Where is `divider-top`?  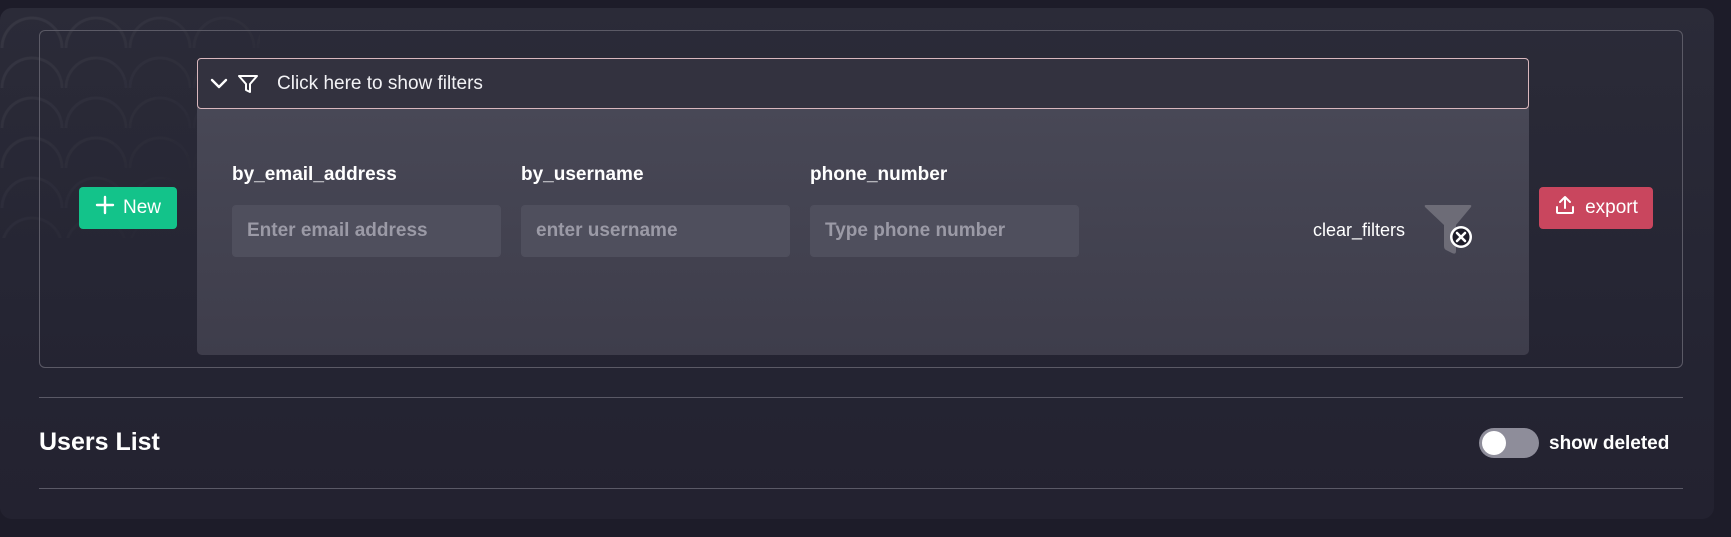 divider-top is located at coordinates (861, 397).